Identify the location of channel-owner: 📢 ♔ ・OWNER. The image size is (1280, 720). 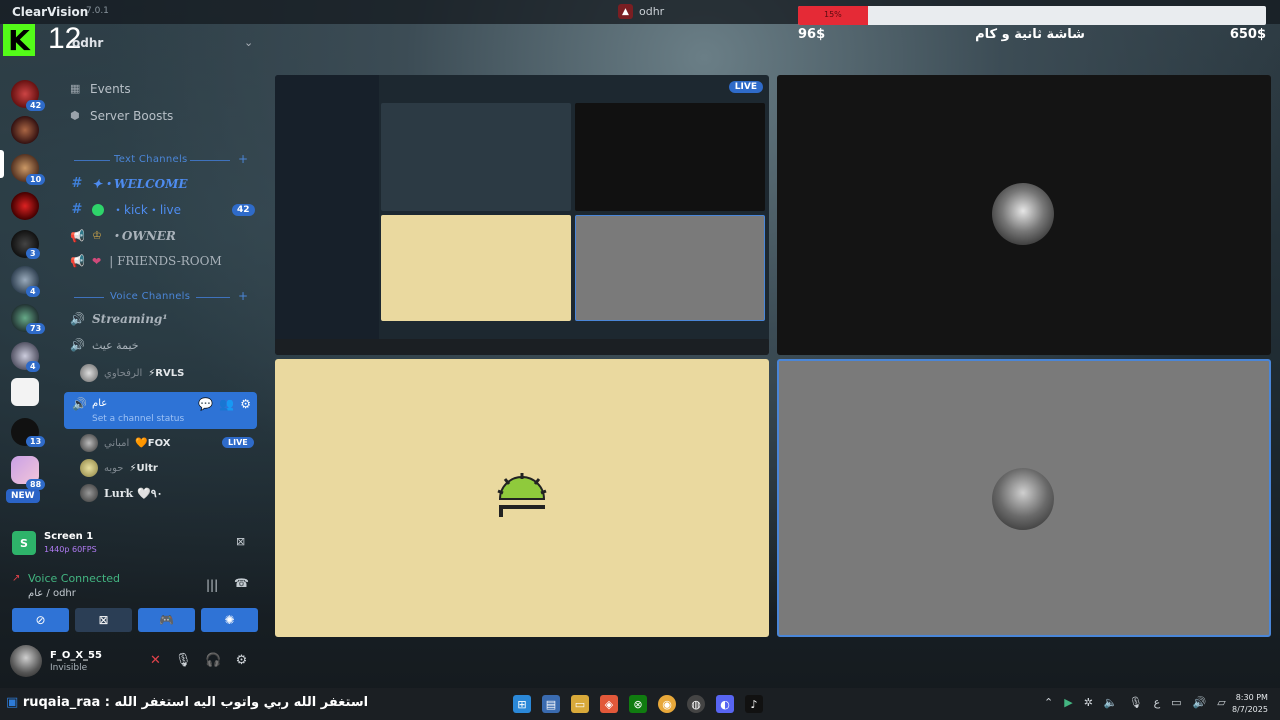
(123, 235).